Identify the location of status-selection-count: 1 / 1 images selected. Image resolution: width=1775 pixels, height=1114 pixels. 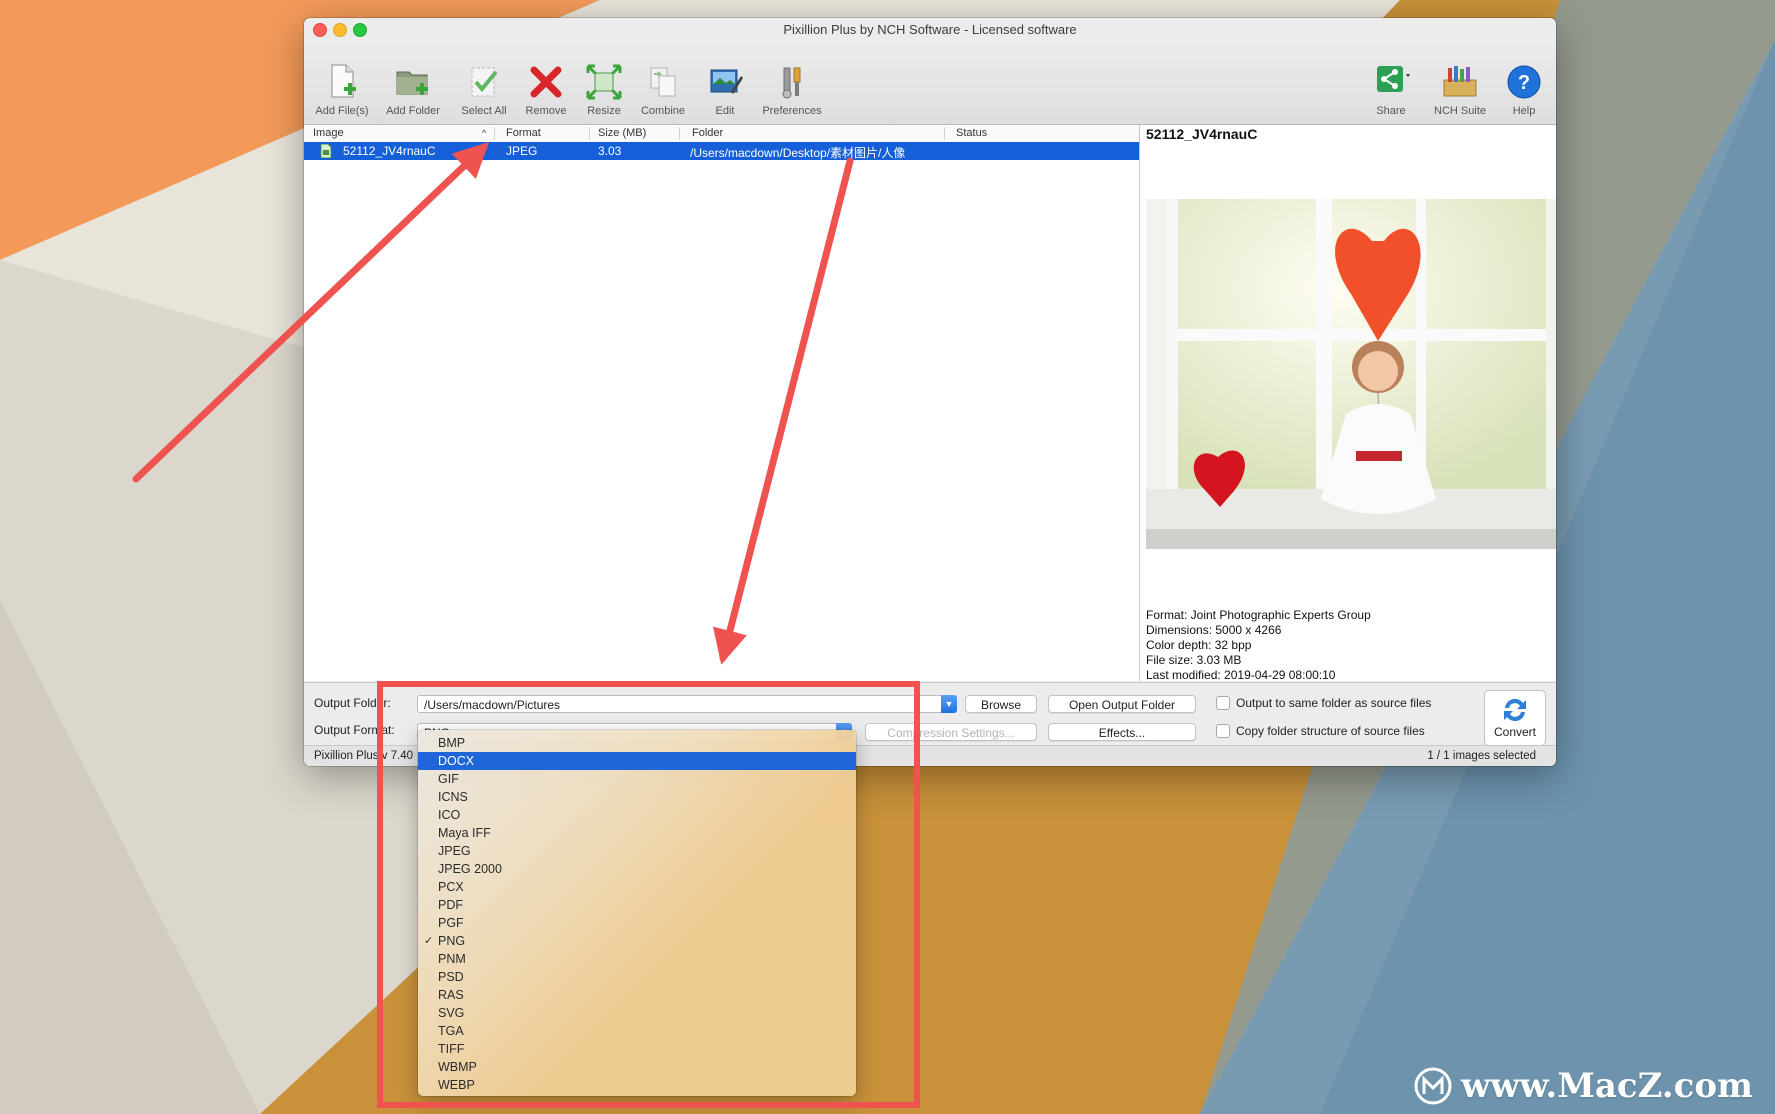
(1481, 756).